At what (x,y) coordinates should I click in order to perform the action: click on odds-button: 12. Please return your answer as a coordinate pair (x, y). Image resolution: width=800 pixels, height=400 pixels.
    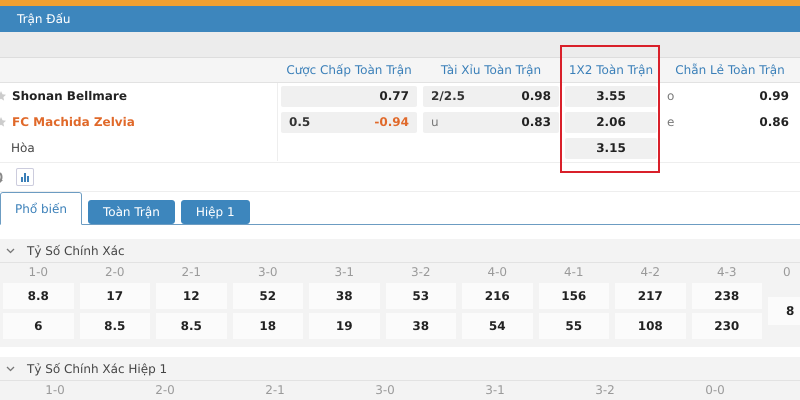
    Looking at the image, I should click on (191, 296).